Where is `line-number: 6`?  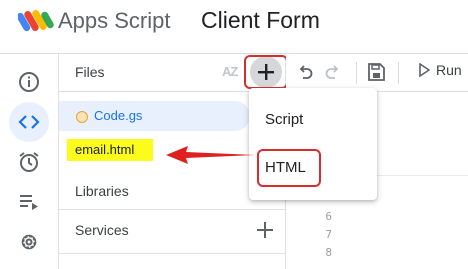
line-number: 6 is located at coordinates (328, 216).